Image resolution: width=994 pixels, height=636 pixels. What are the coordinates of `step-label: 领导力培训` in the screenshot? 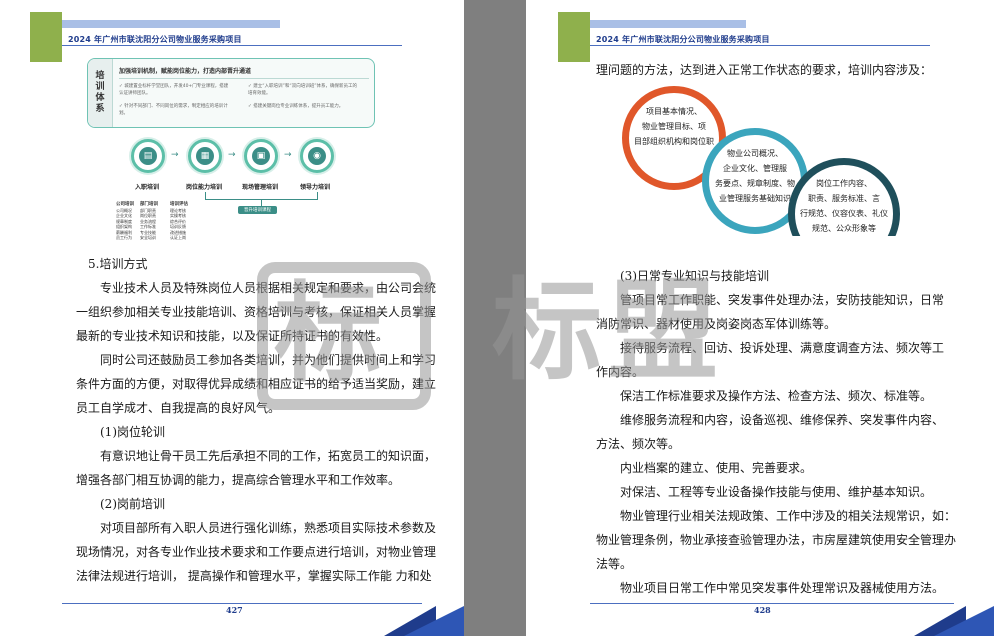 It's located at (315, 187).